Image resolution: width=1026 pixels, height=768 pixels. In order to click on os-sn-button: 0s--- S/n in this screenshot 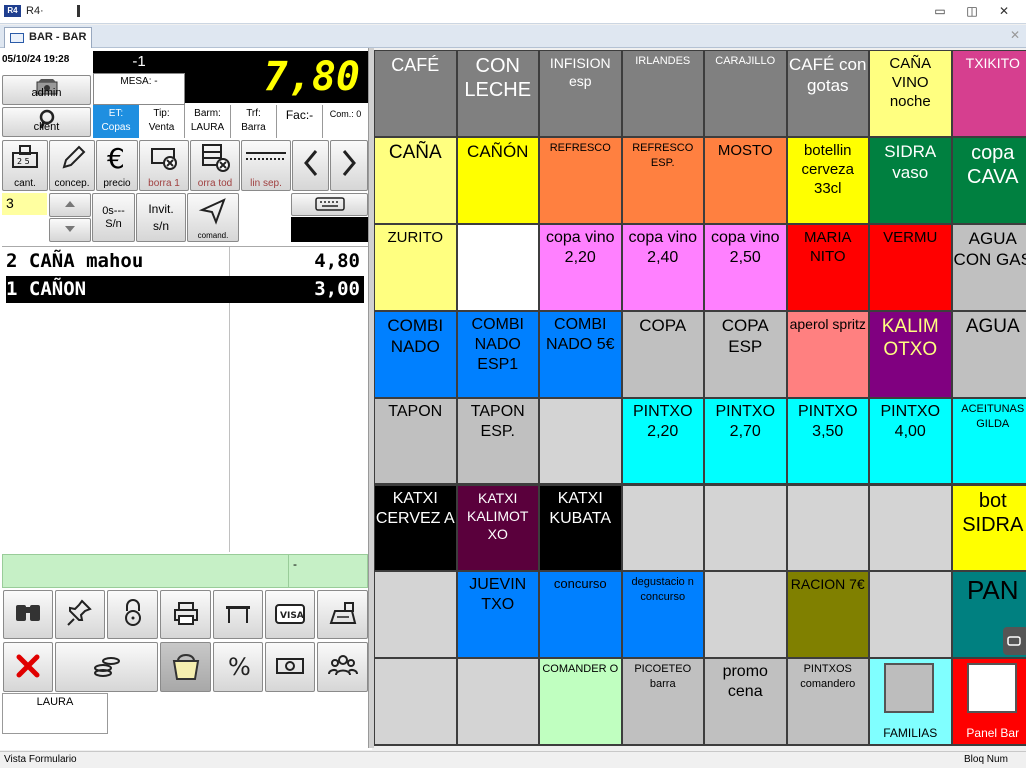, I will do `click(113, 217)`.